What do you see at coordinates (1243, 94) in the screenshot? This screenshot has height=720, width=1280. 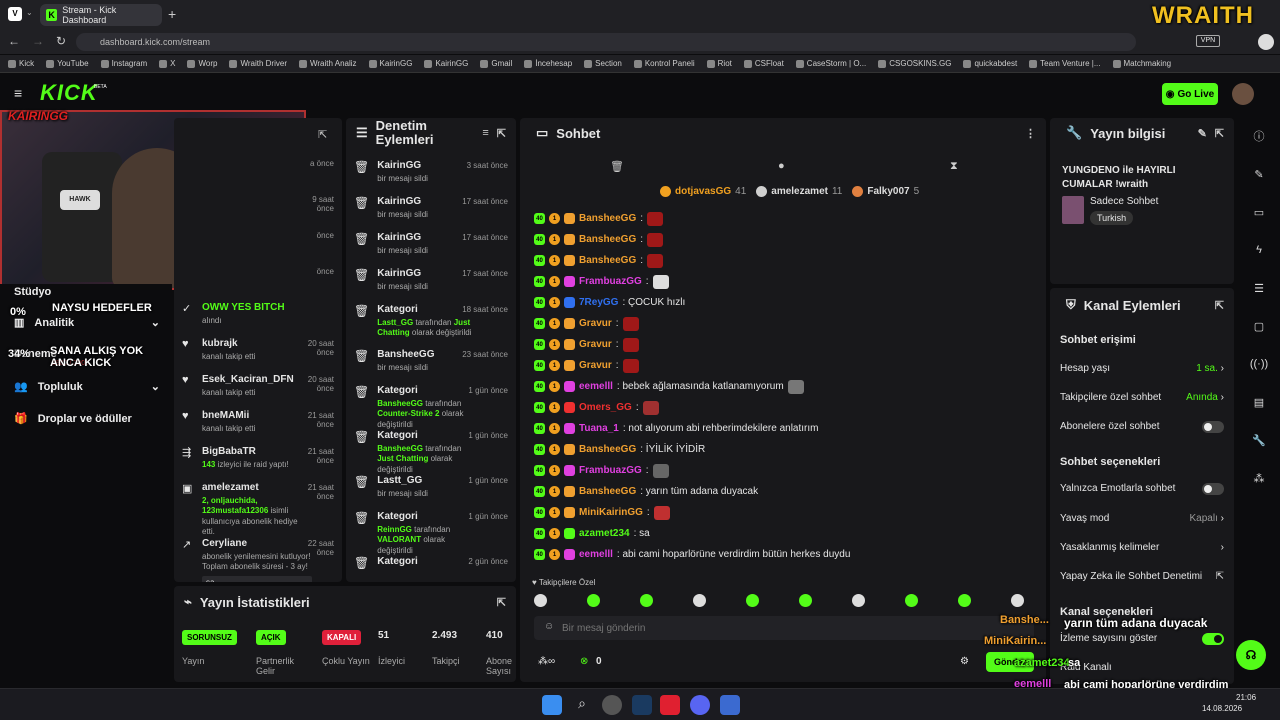 I see `user-avatar` at bounding box center [1243, 94].